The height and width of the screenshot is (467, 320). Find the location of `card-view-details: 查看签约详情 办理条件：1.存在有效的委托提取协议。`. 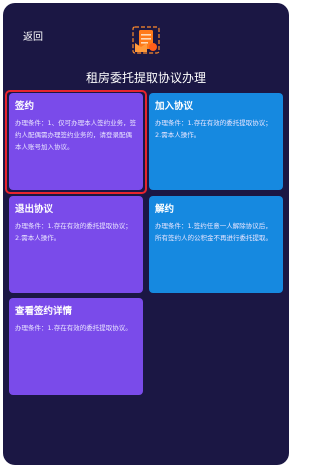

card-view-details: 查看签约详情 办理条件：1.存在有效的委托提取协议。 is located at coordinates (76, 346).